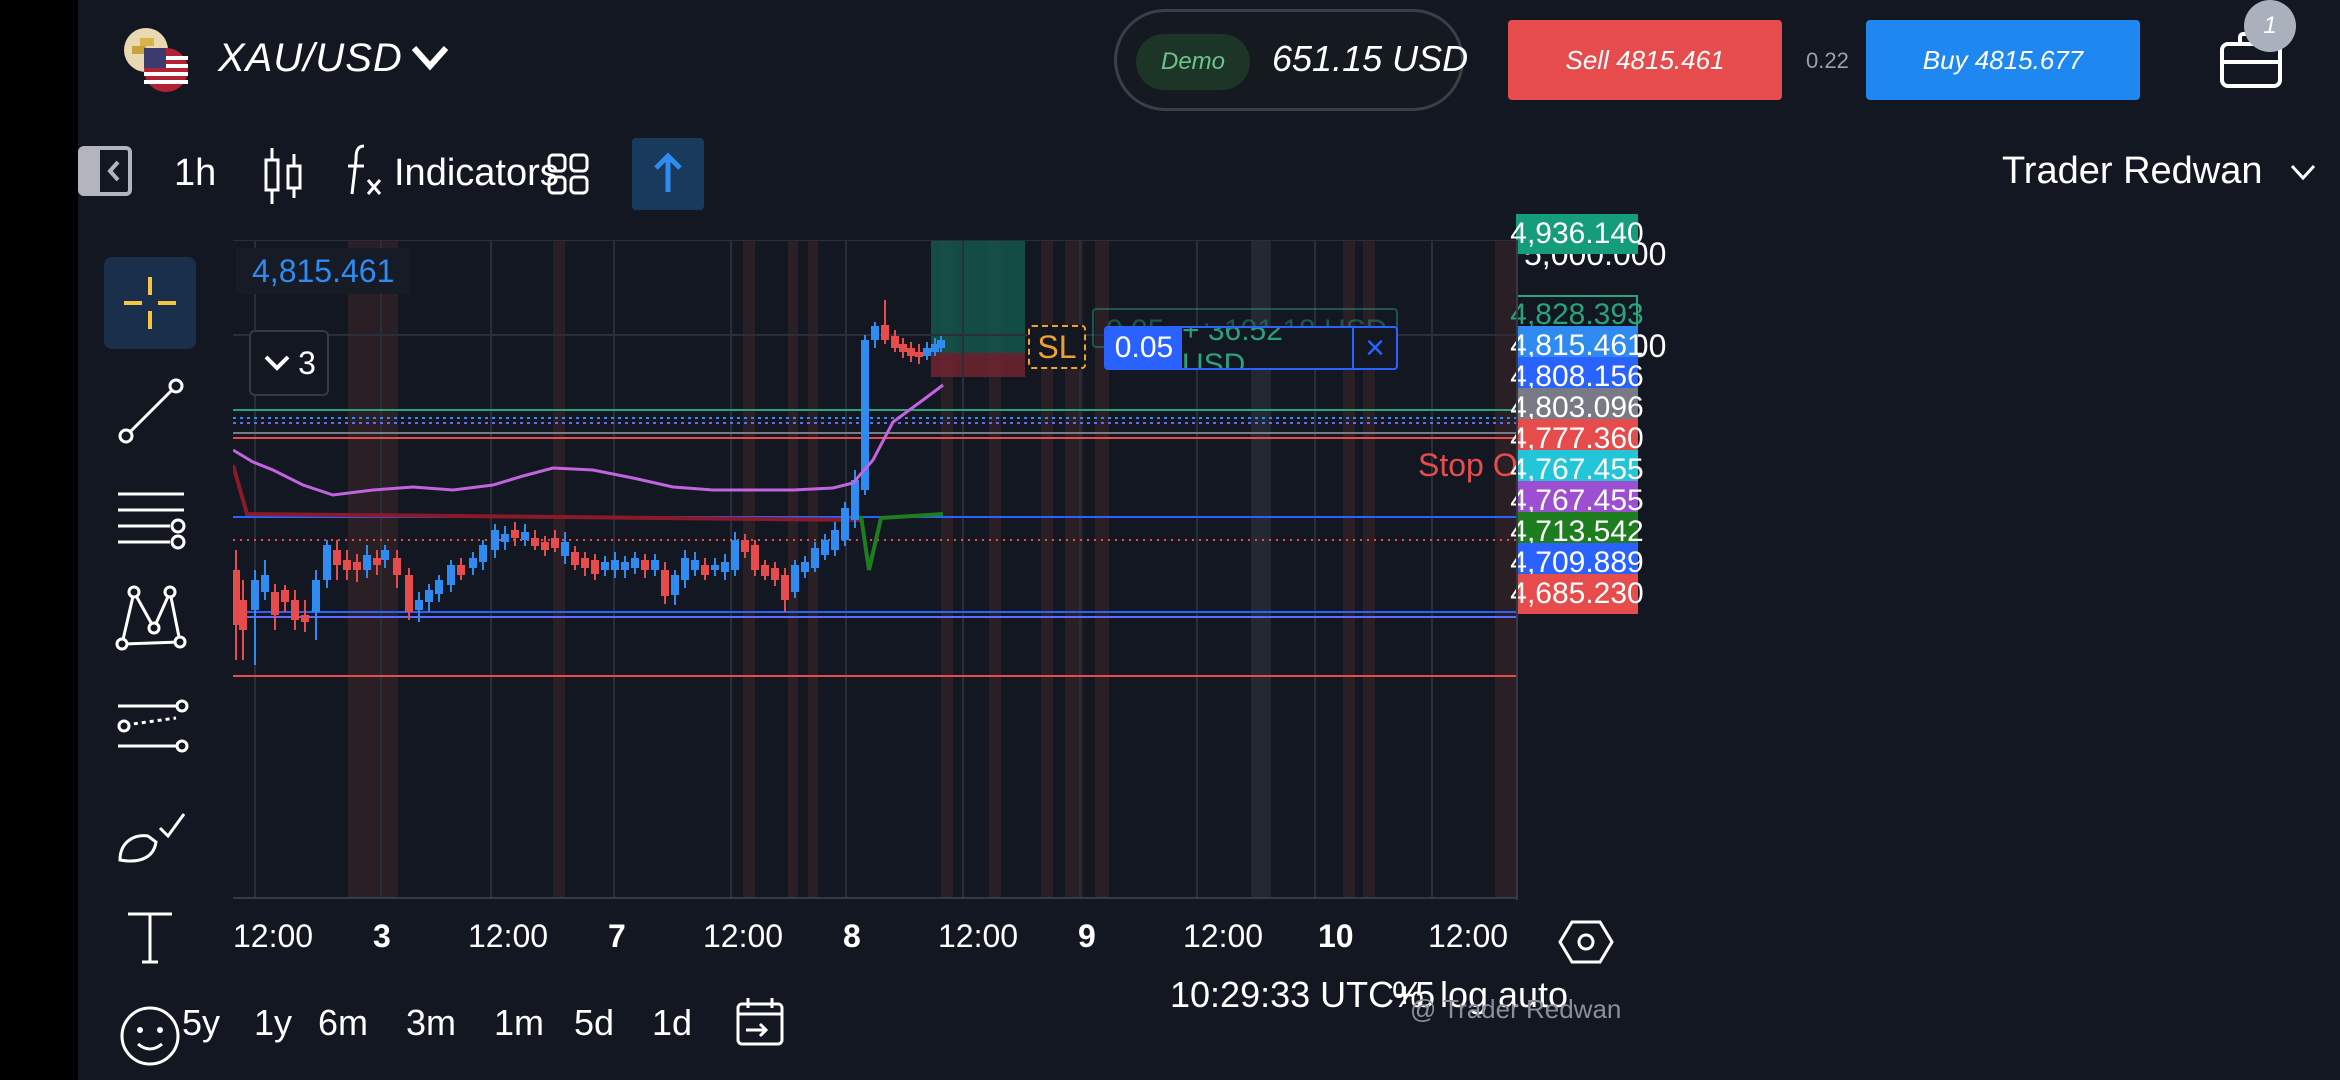  Describe the element at coordinates (476, 173) in the screenshot. I see `indicators-button: Indicators` at that location.